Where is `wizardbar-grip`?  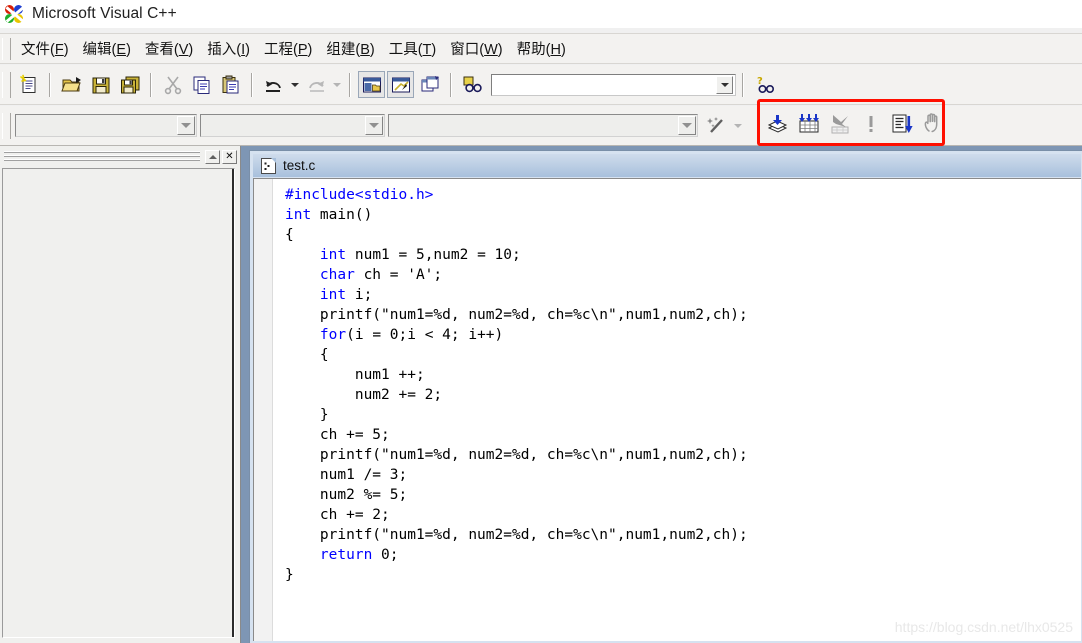
wizardbar-grip is located at coordinates (6, 125).